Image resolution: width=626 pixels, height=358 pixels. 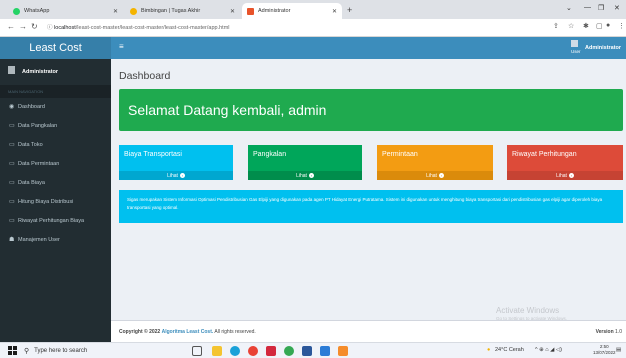 I want to click on profile-icon: ●, so click(x=608, y=25).